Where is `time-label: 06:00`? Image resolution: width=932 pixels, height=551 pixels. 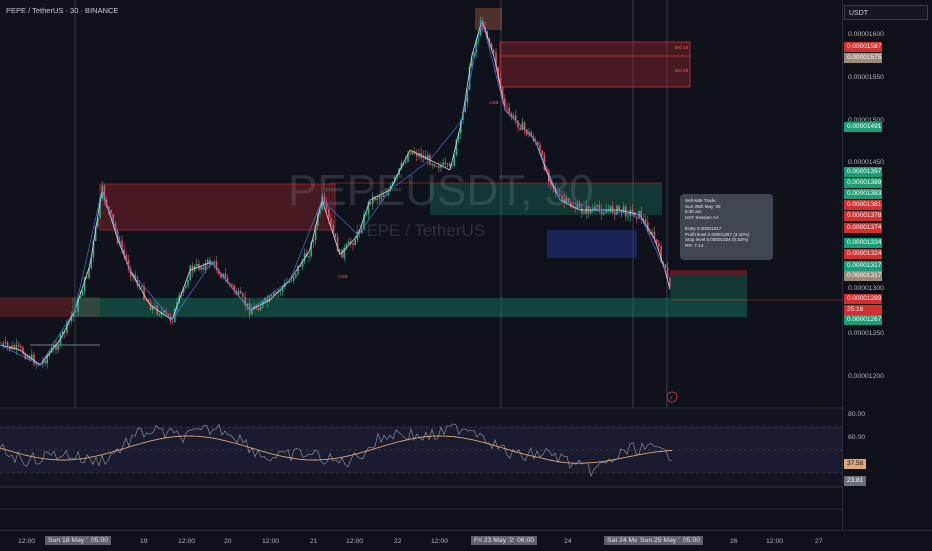
time-label: 06:00 is located at coordinates (526, 540).